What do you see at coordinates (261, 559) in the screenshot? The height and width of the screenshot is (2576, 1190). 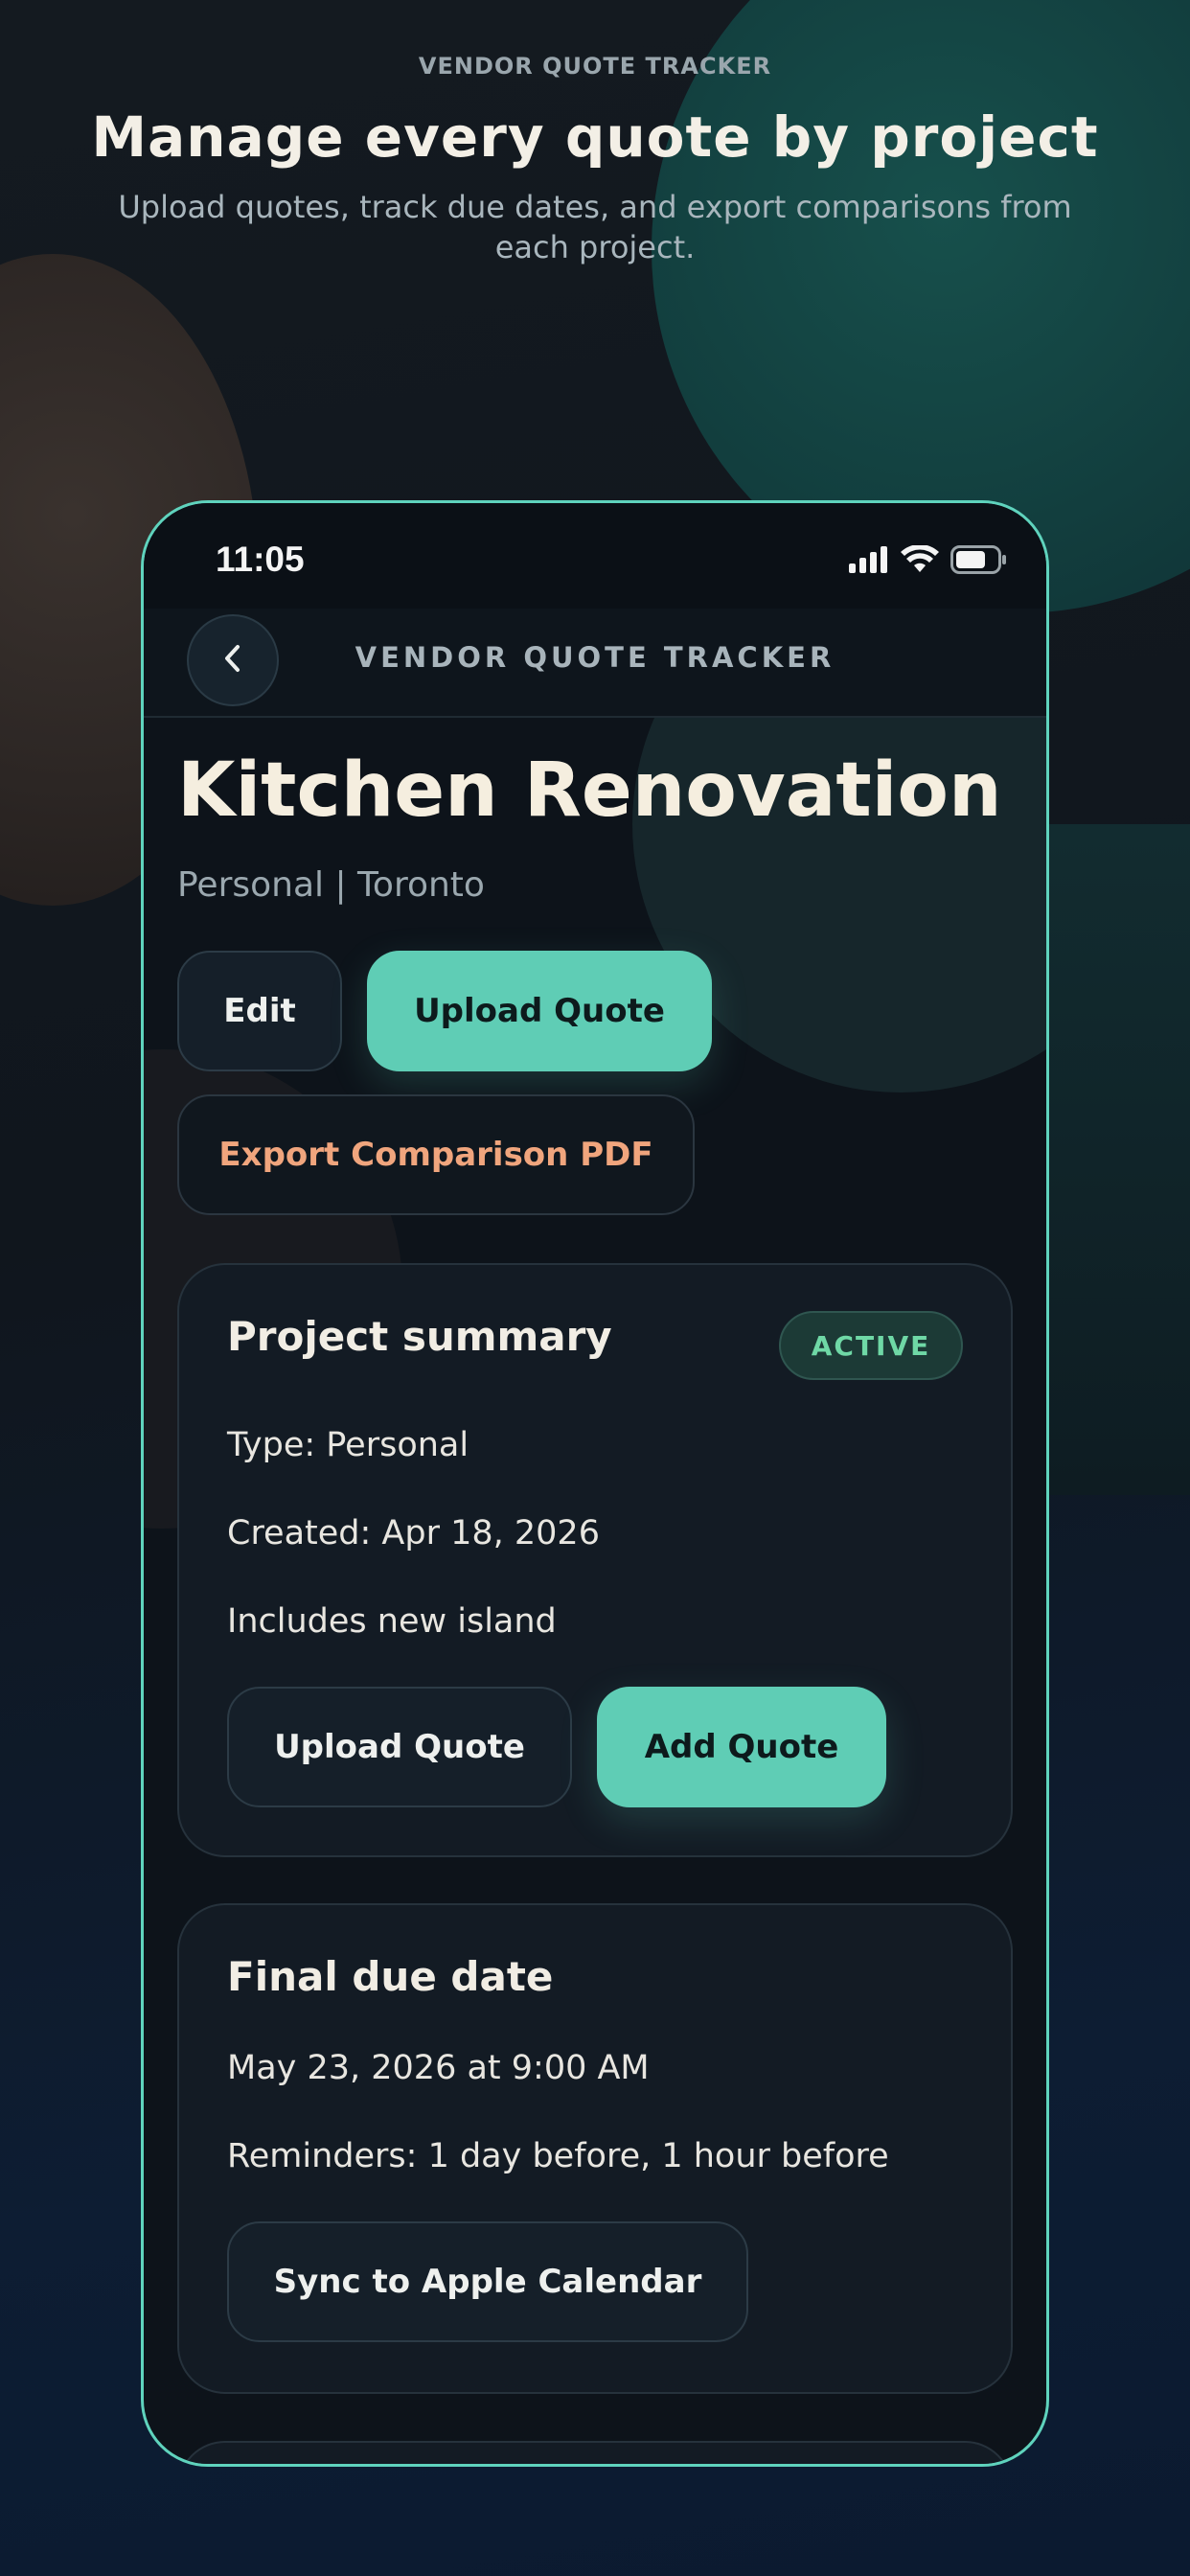 I see `status-time: 11:05` at bounding box center [261, 559].